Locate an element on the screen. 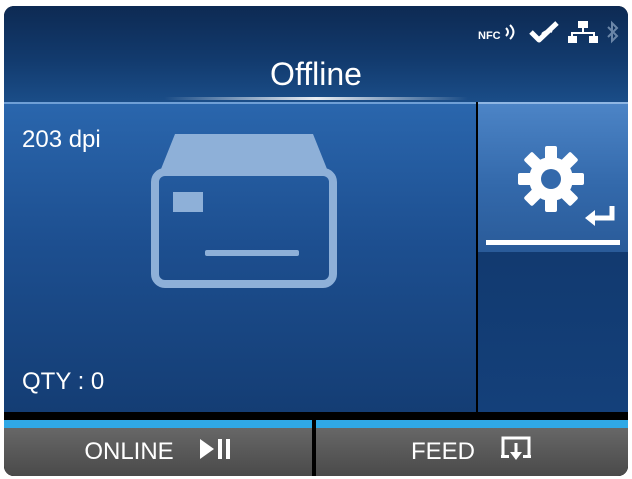 This screenshot has height=479, width=632. play-pause-icon is located at coordinates (215, 452).